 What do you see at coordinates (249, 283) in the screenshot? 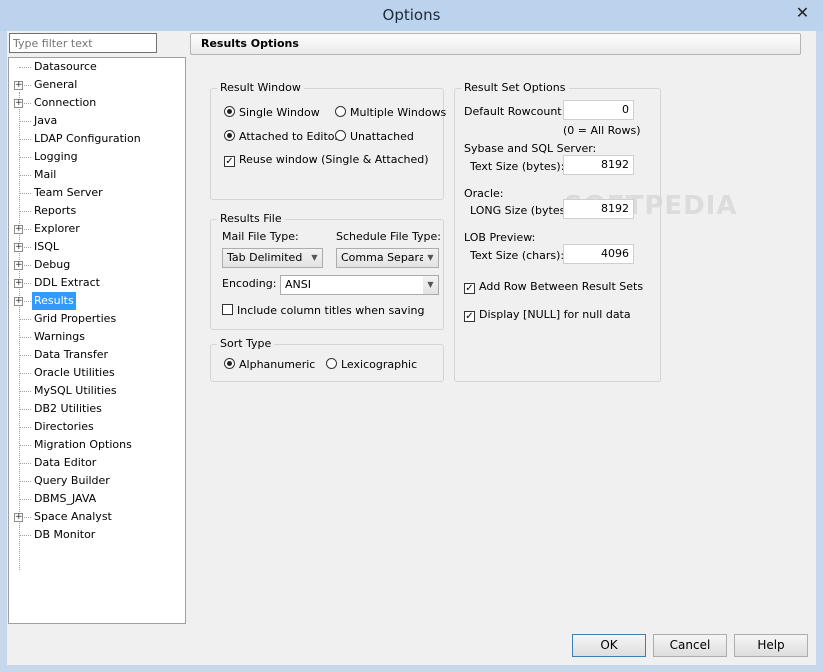
I see `encoding-label: Encoding:` at bounding box center [249, 283].